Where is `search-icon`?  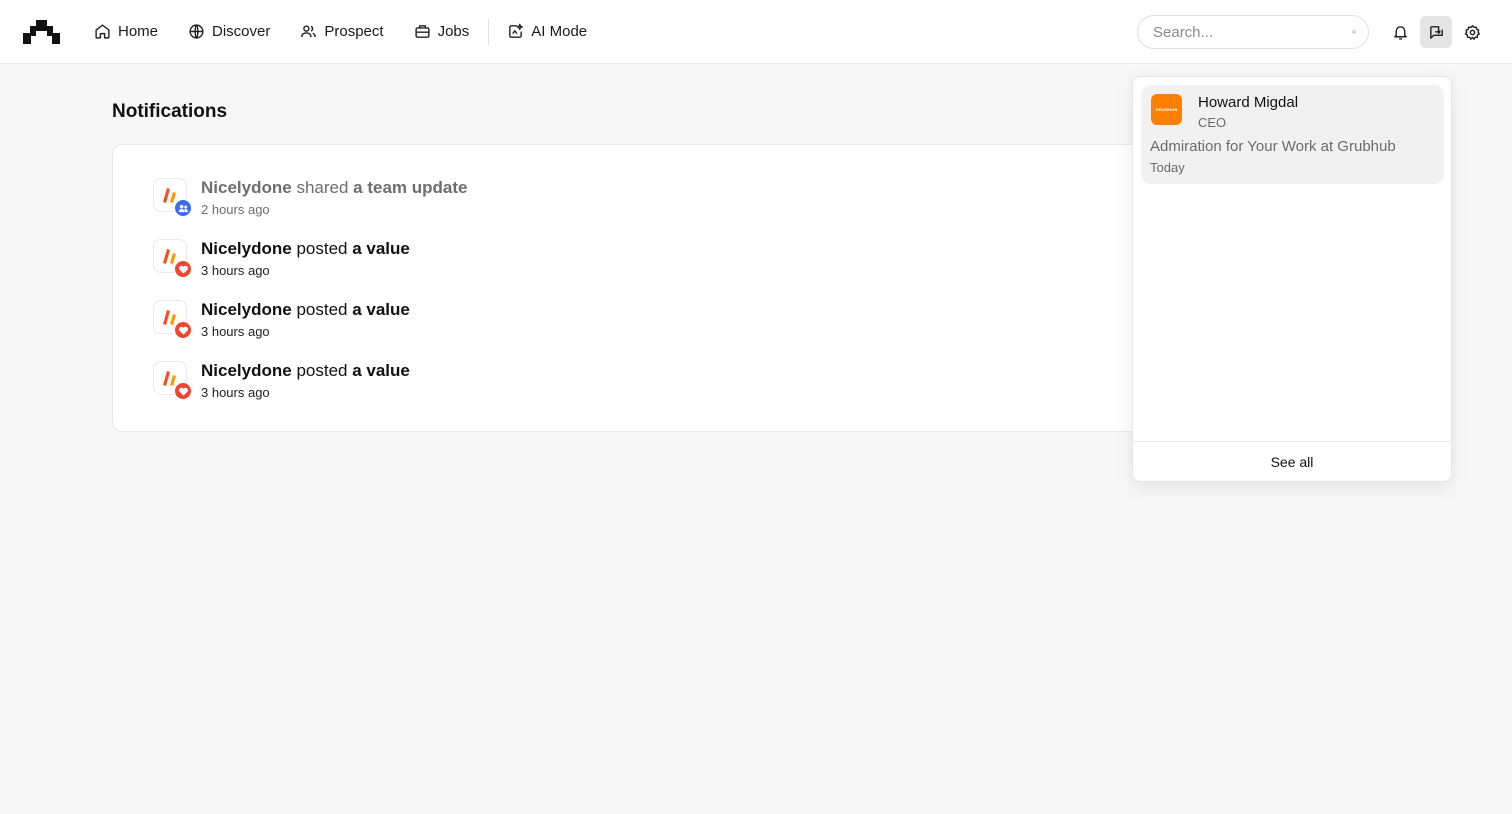 search-icon is located at coordinates (1354, 32).